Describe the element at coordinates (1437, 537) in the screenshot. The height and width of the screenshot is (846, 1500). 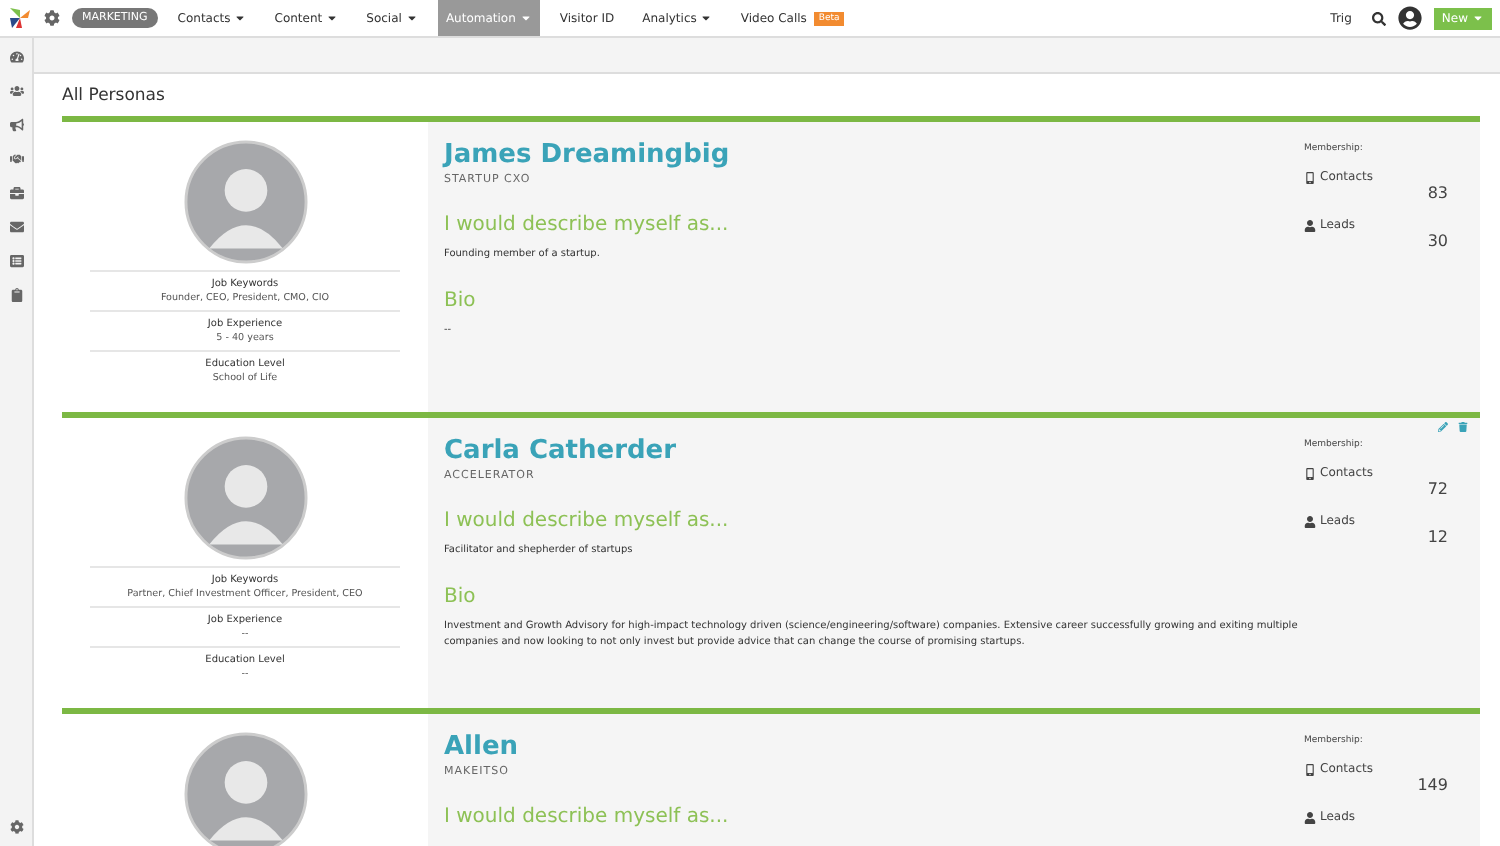
I see `leads-count: 12` at that location.